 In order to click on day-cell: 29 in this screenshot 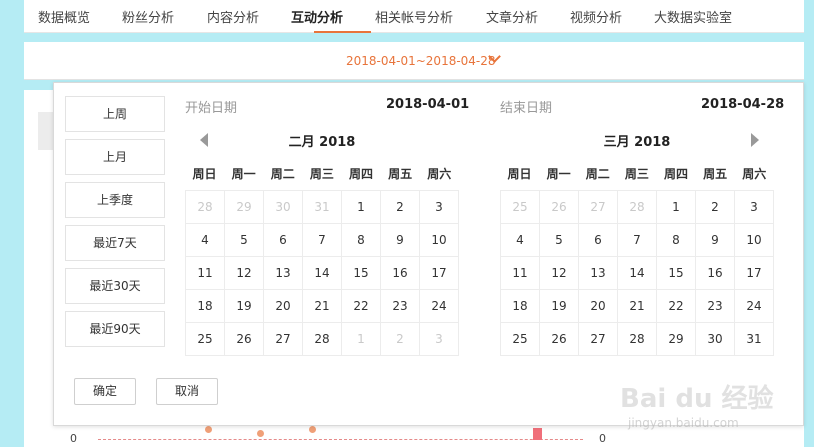, I will do `click(676, 339)`.